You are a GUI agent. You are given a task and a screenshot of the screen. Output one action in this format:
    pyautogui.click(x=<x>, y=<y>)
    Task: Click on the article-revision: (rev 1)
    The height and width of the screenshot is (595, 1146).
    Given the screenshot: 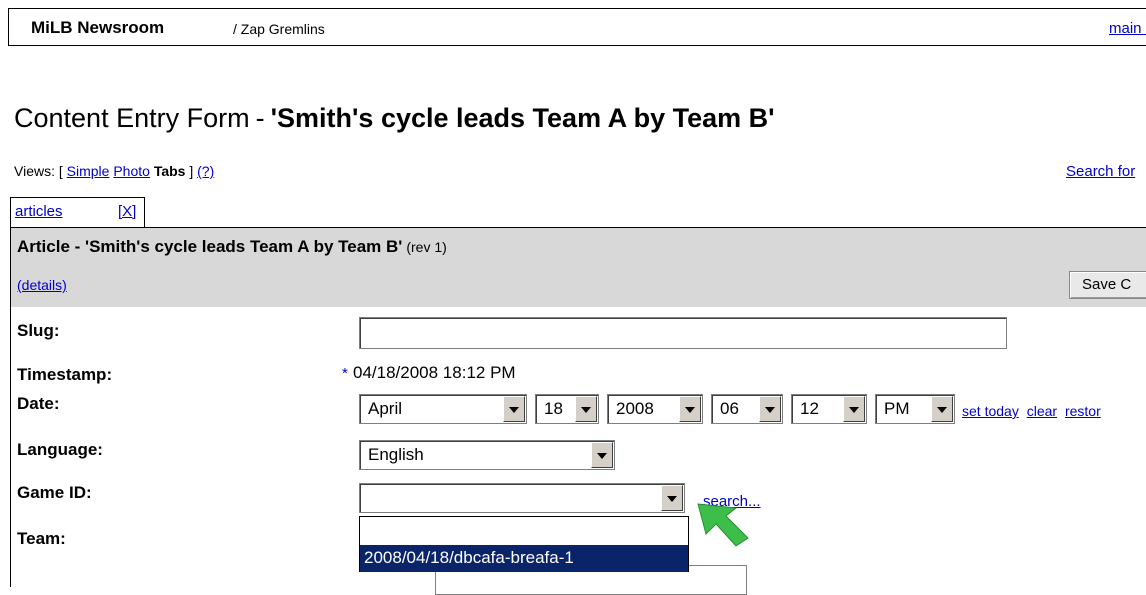 What is the action you would take?
    pyautogui.click(x=426, y=247)
    